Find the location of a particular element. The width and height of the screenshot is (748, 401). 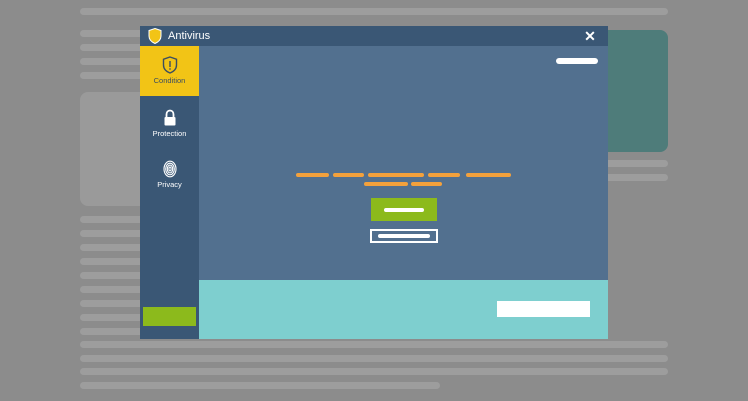

sidebar-item-condition: Condition is located at coordinates (169, 71).